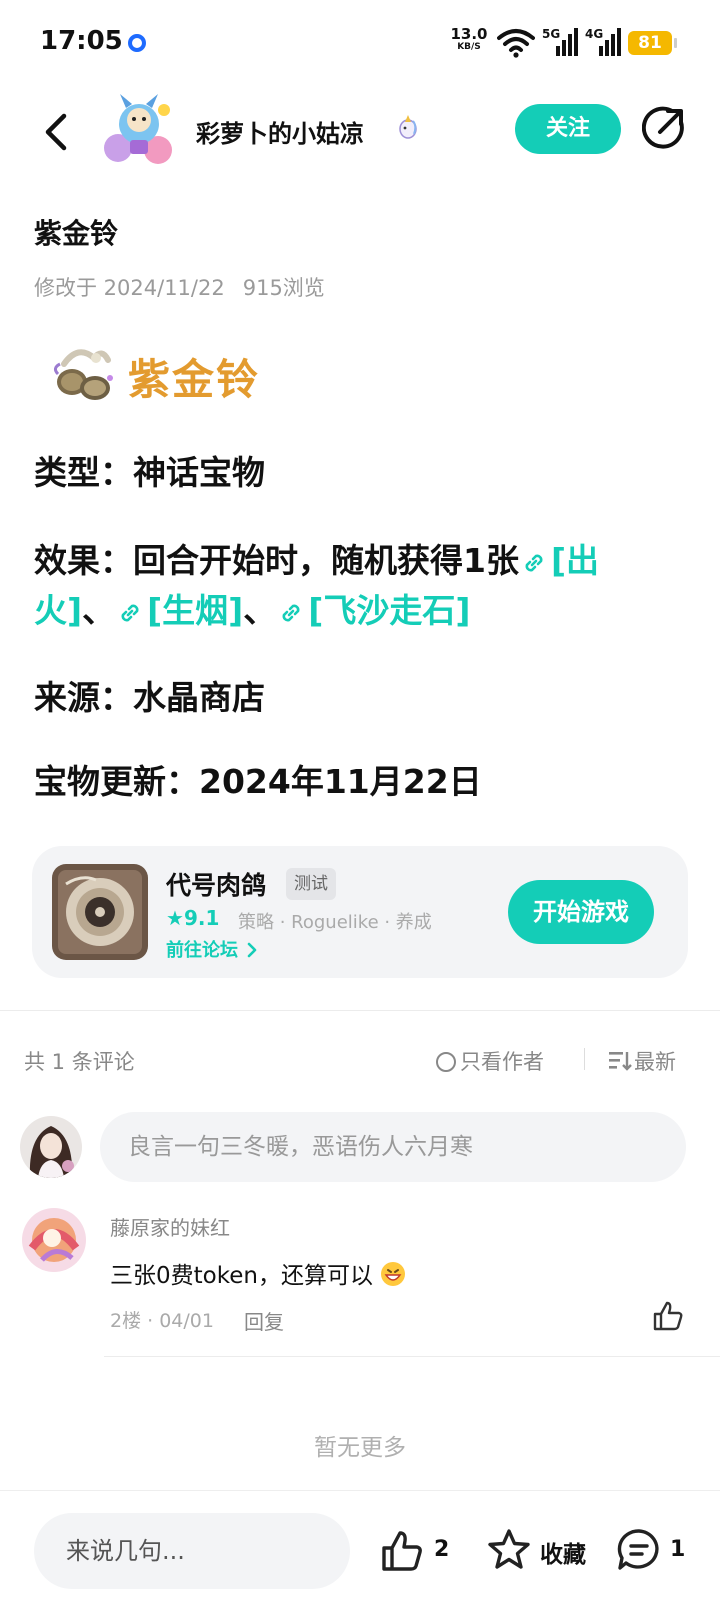 The image size is (720, 1610). I want to click on item-update-date: 宝物更新：2024年11月22日, so click(258, 781).